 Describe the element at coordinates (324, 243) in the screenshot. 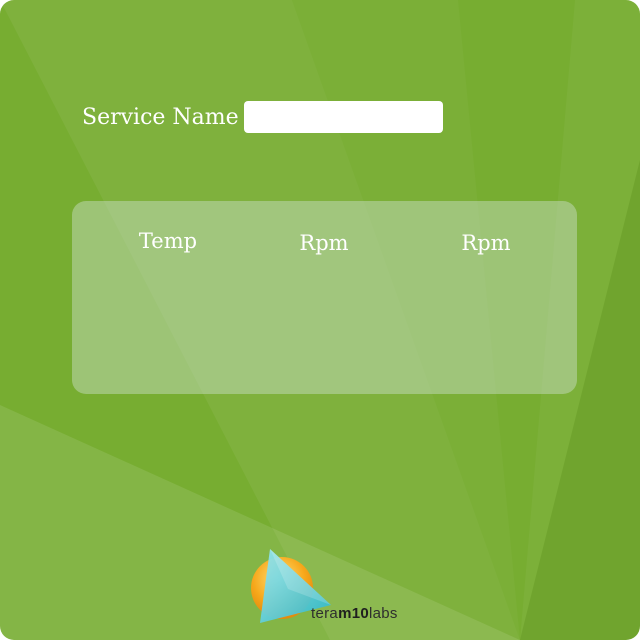

I see `rpm-column-header: Rpm` at that location.